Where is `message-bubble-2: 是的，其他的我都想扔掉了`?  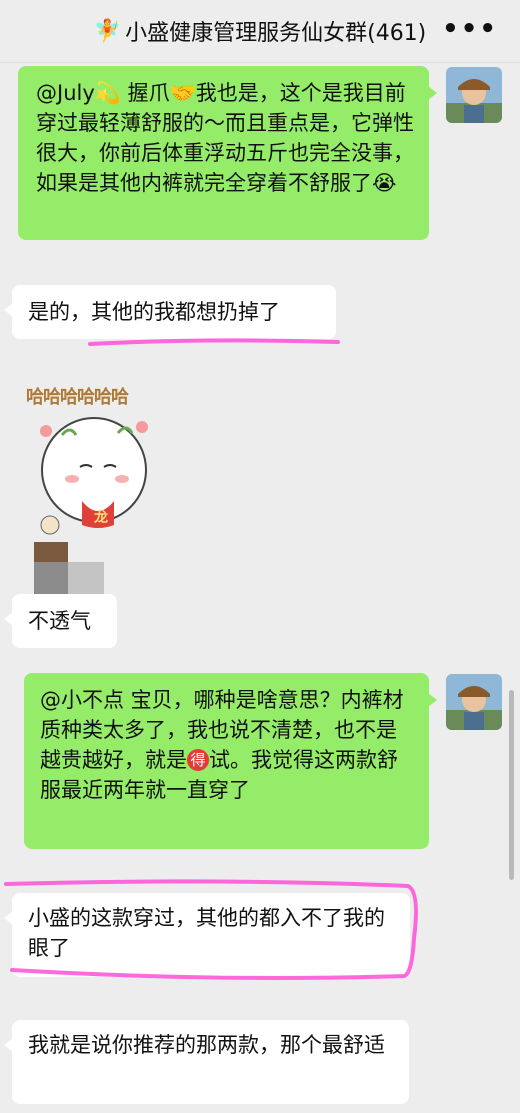
message-bubble-2: 是的，其他的我都想扔掉了 is located at coordinates (170, 312).